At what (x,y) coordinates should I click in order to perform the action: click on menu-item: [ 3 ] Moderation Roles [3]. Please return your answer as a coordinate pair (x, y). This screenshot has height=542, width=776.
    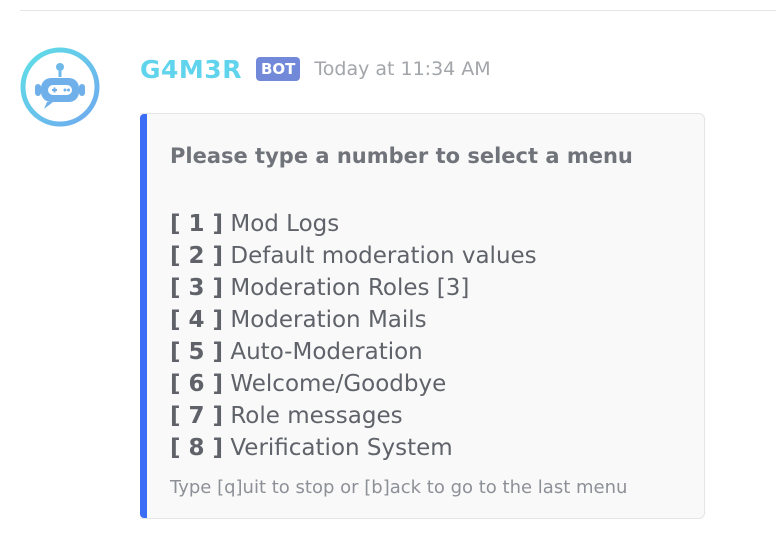
    Looking at the image, I should click on (353, 288).